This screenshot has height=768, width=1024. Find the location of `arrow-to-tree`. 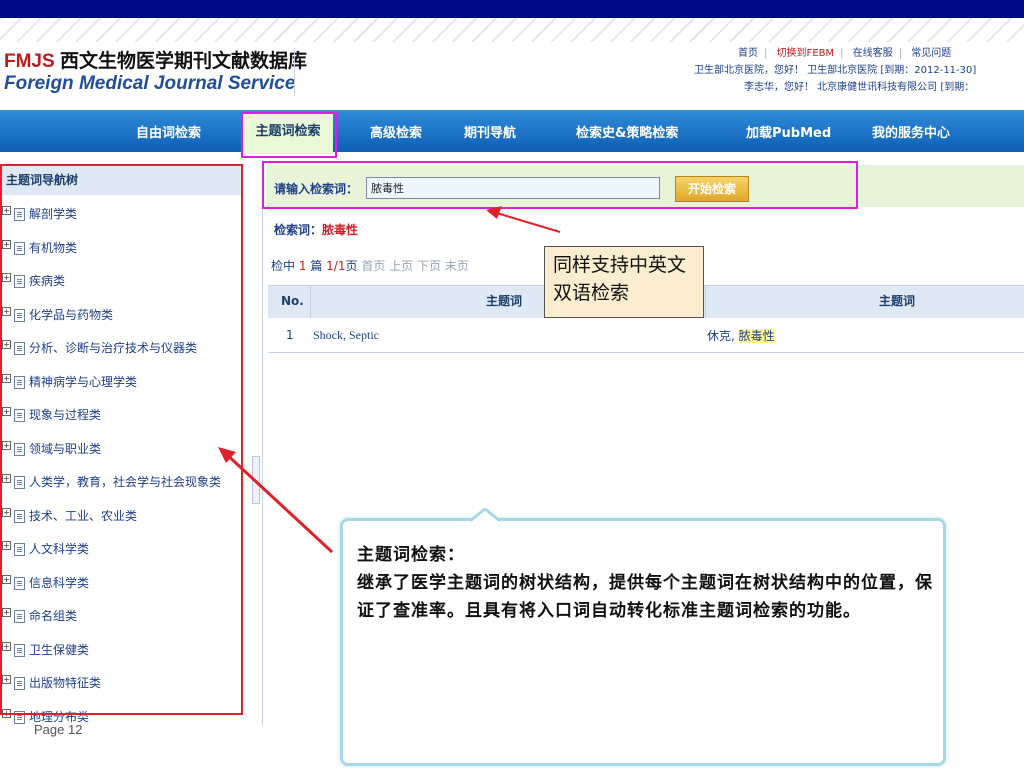

arrow-to-tree is located at coordinates (278, 502).